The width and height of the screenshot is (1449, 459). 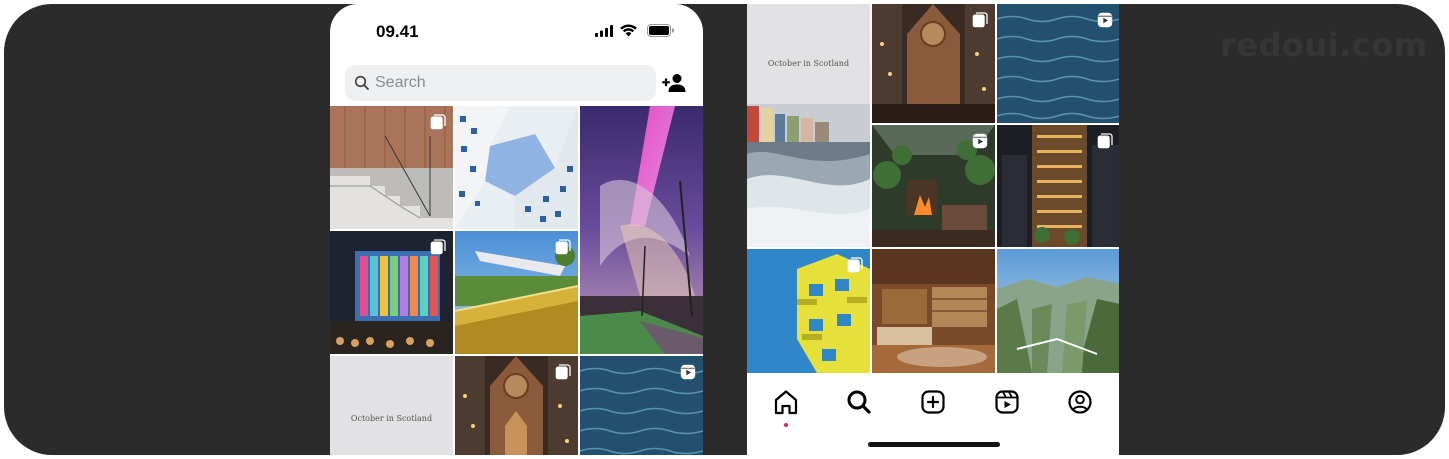 I want to click on search-row: Search, so click(x=516, y=83).